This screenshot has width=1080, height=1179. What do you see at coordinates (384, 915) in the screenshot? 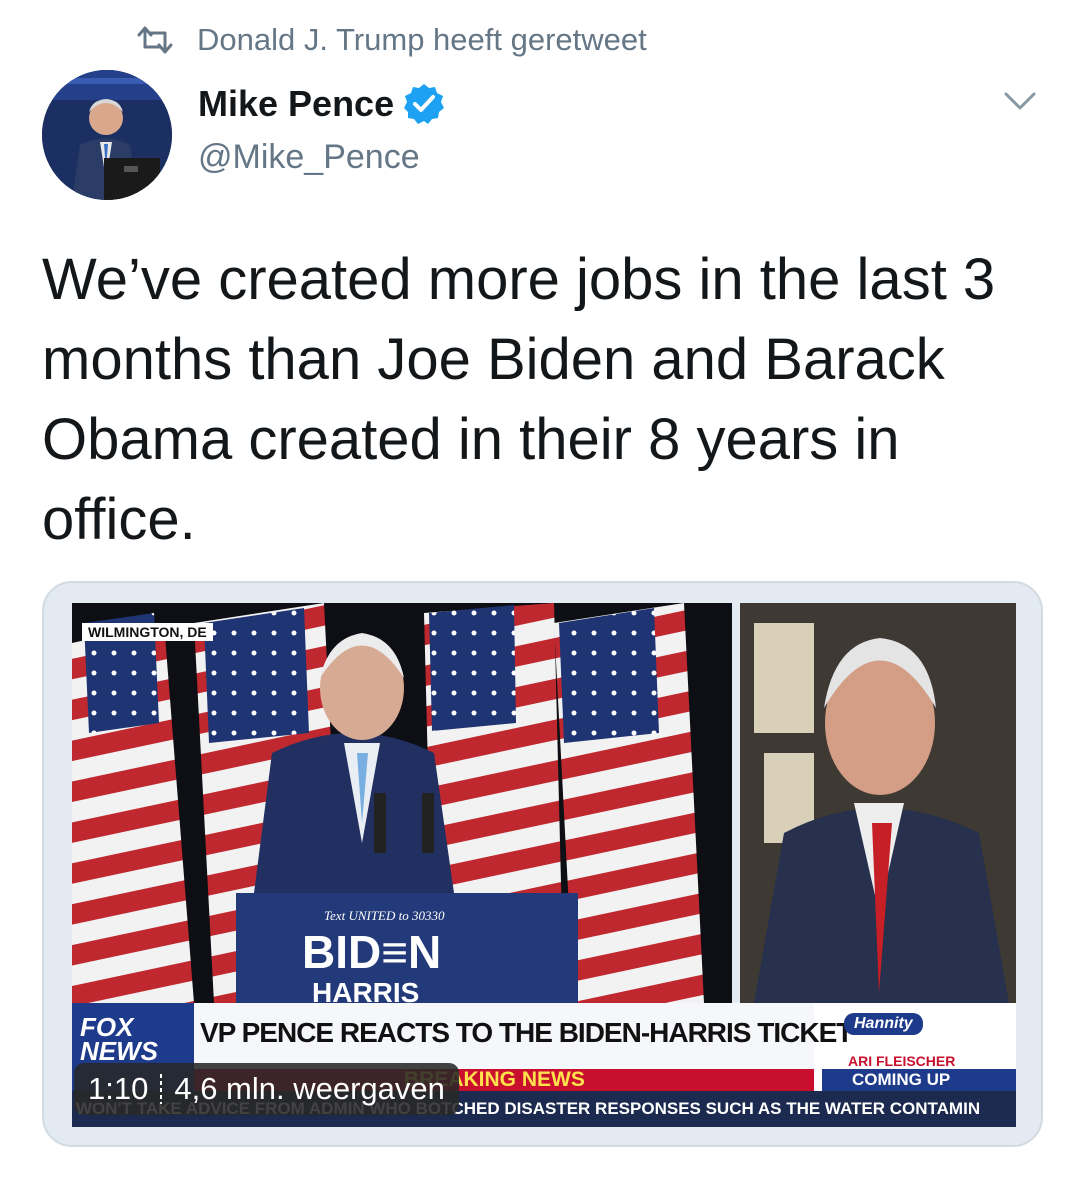
I see `podium-text-line: Text UNITED to 30330` at bounding box center [384, 915].